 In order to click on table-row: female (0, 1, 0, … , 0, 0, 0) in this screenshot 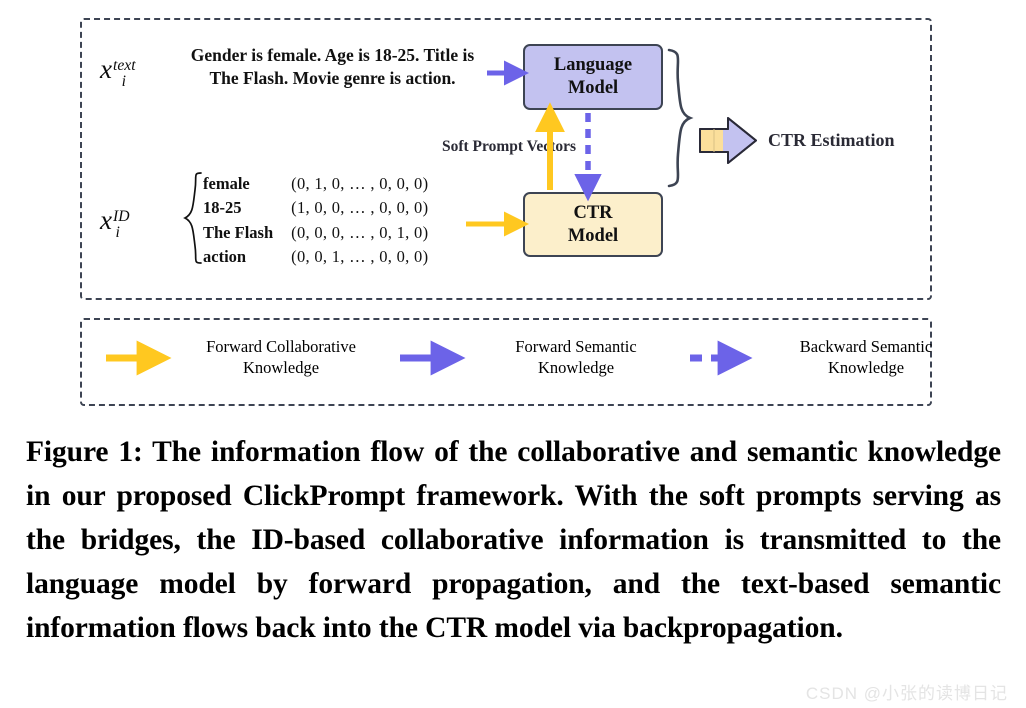, I will do `click(315, 184)`.